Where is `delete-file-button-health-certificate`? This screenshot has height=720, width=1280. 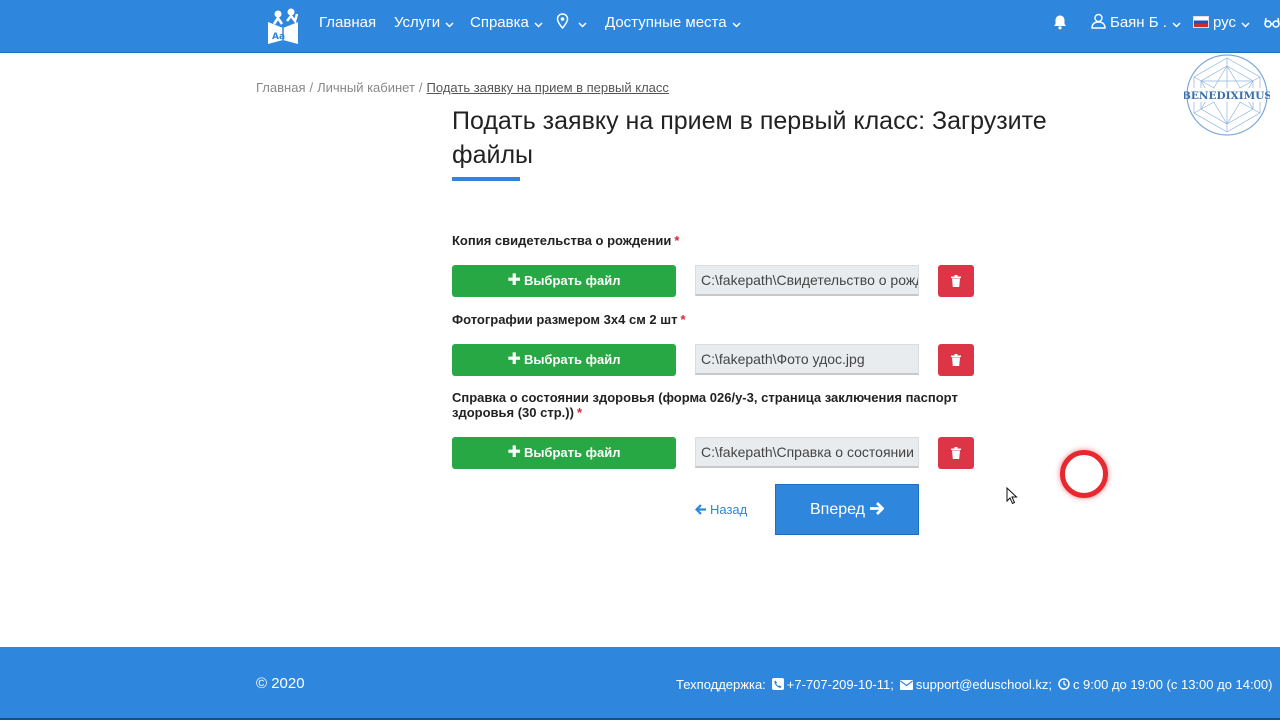
delete-file-button-health-certificate is located at coordinates (956, 453).